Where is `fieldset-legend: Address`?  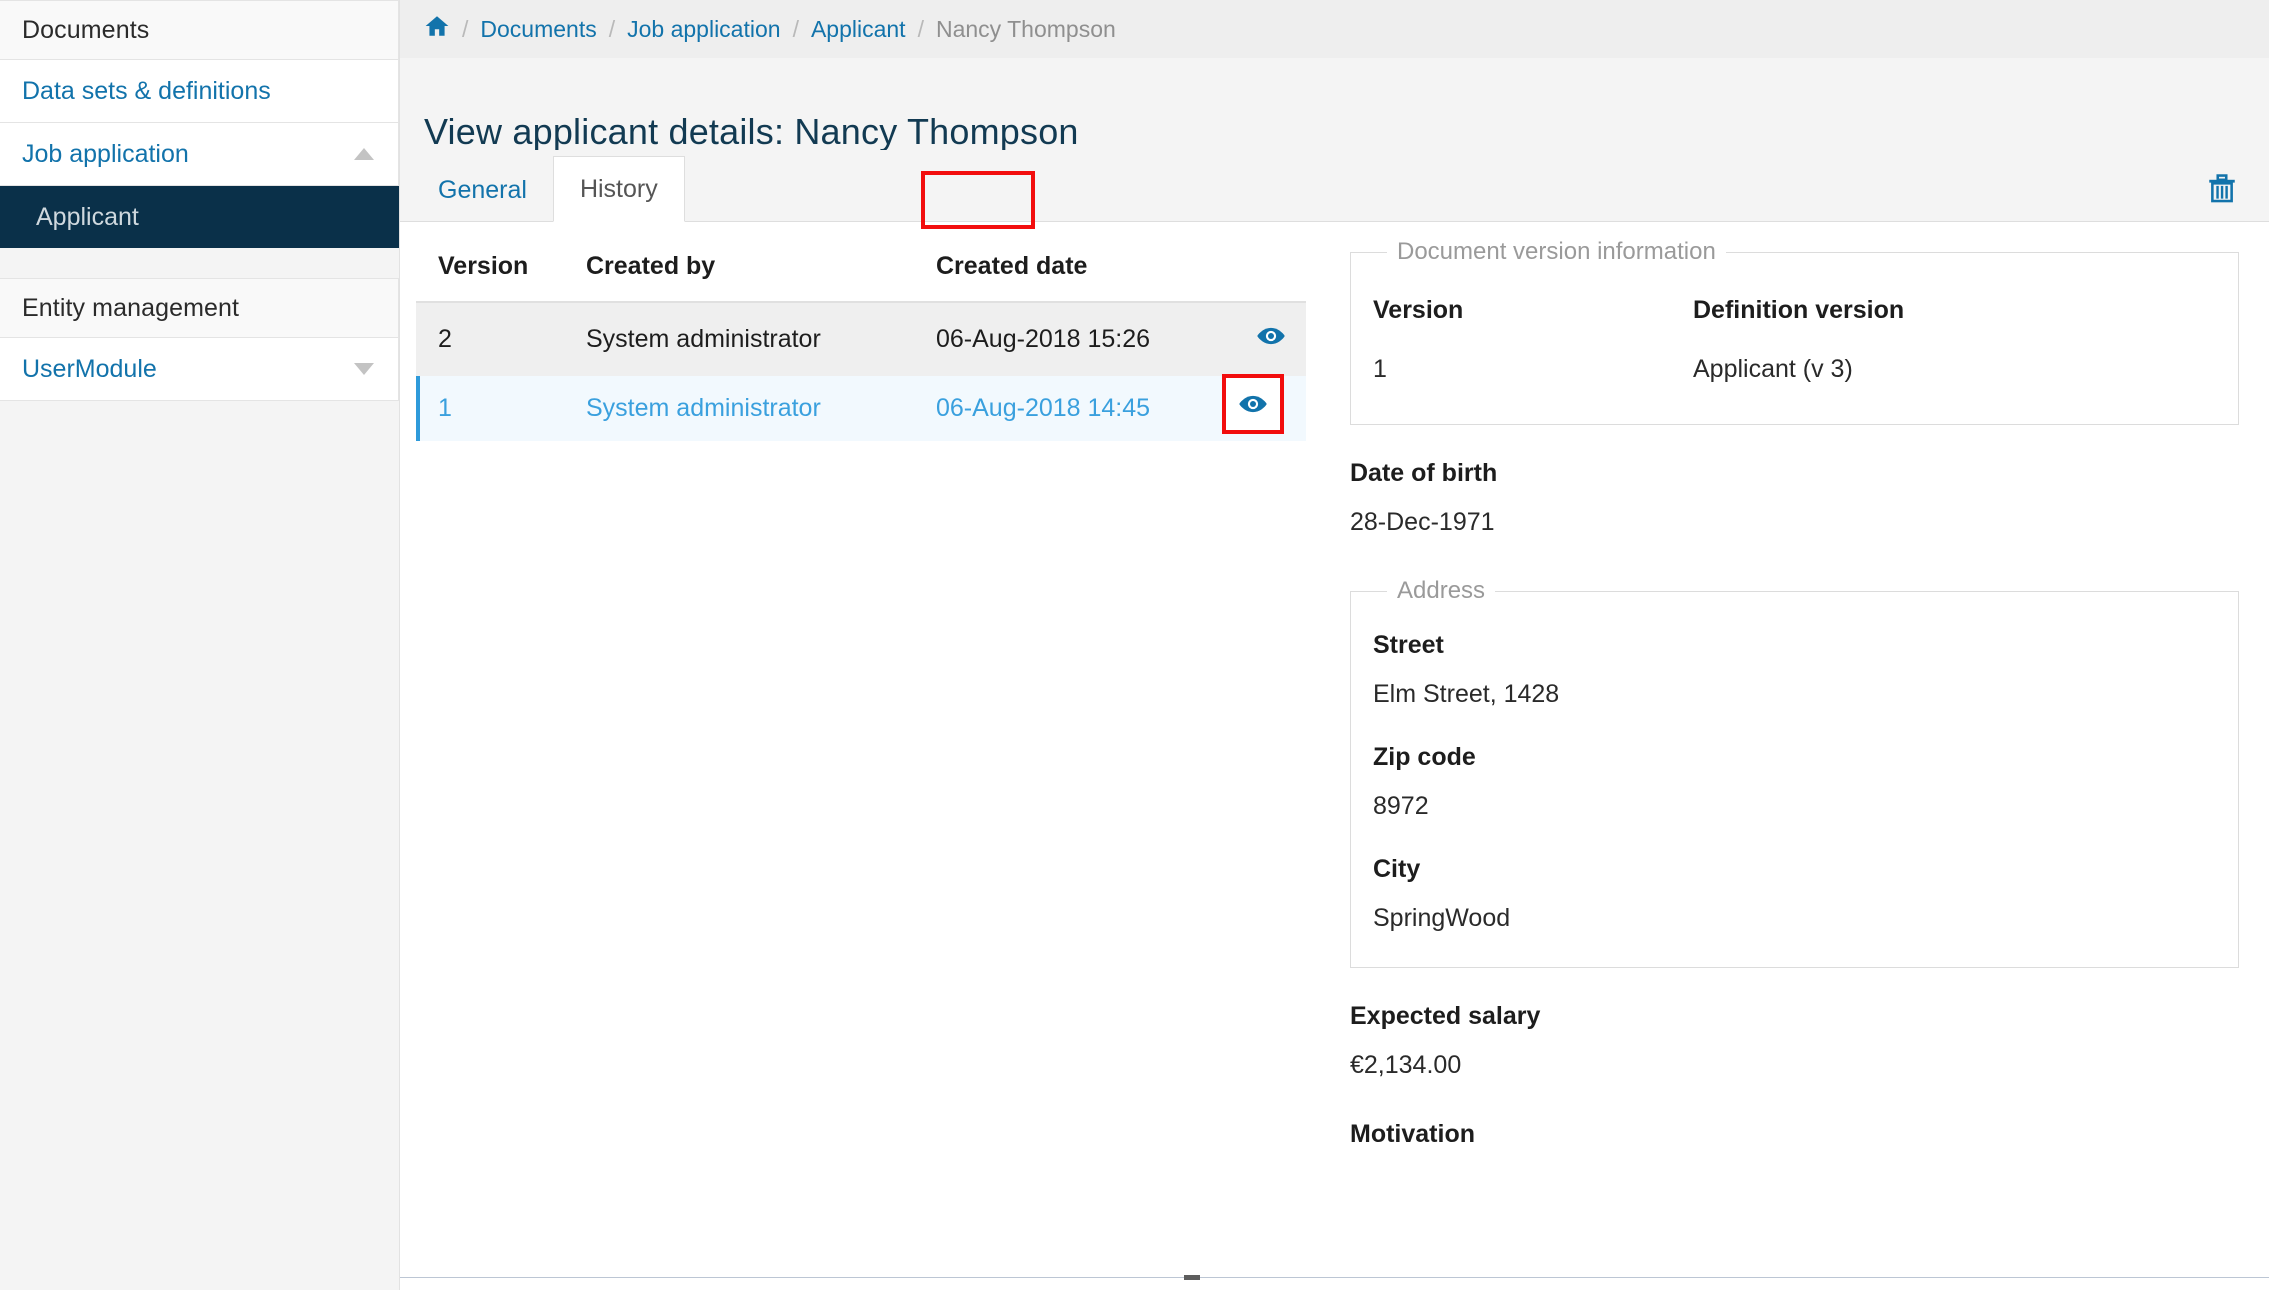 fieldset-legend: Address is located at coordinates (1441, 590).